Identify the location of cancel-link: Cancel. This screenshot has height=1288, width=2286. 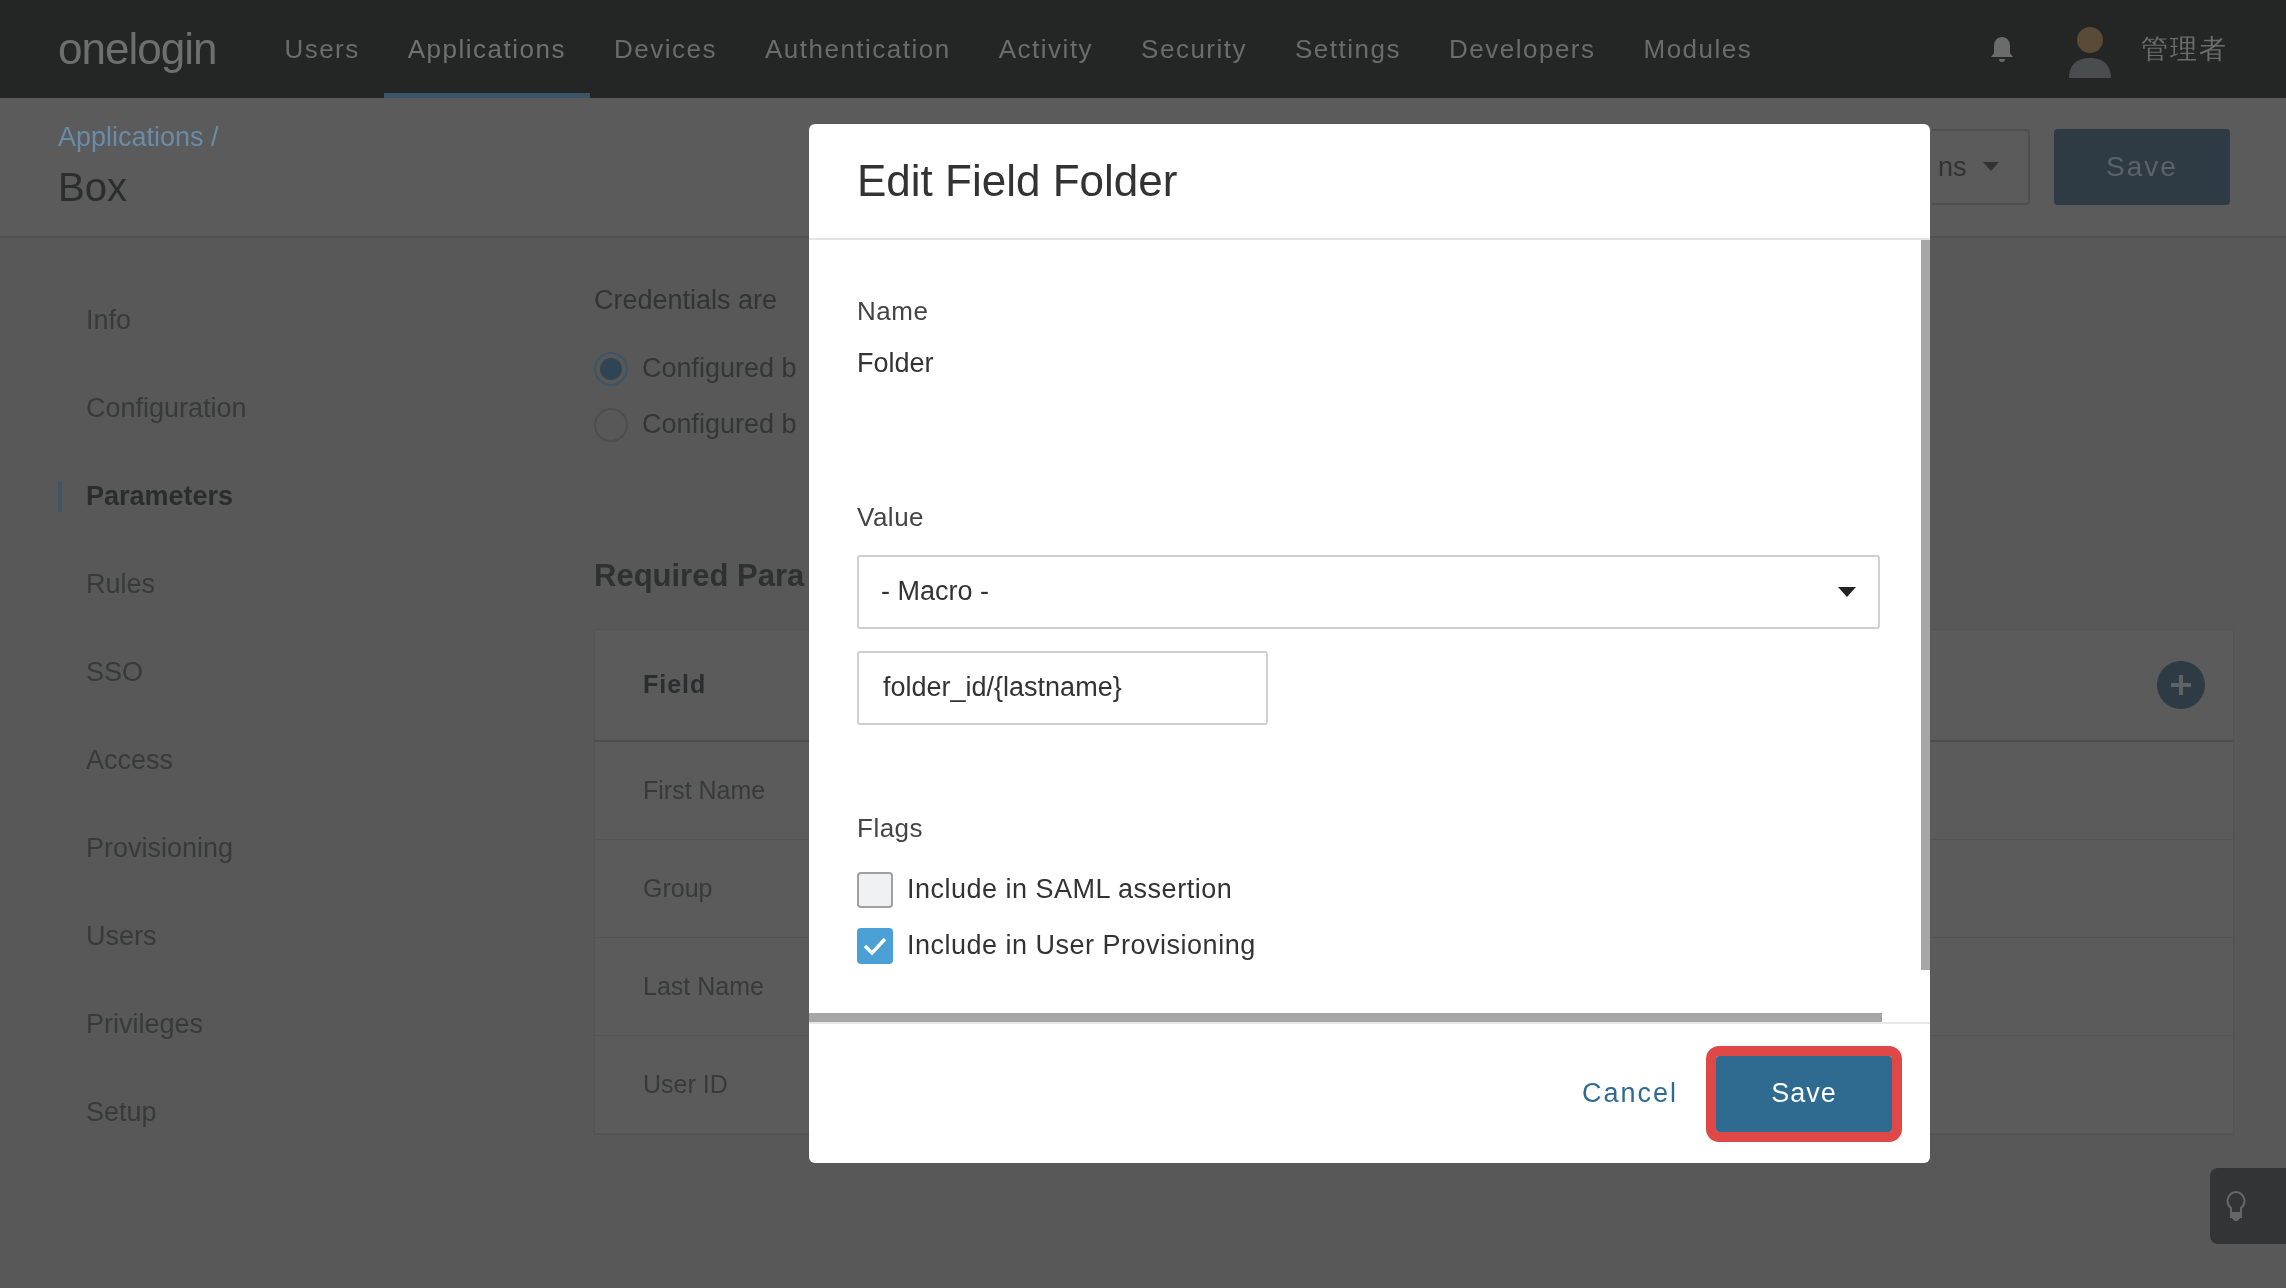
(1629, 1093).